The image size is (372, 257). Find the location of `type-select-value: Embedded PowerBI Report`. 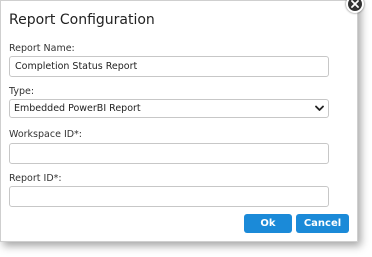

type-select-value: Embedded PowerBI Report is located at coordinates (77, 108).